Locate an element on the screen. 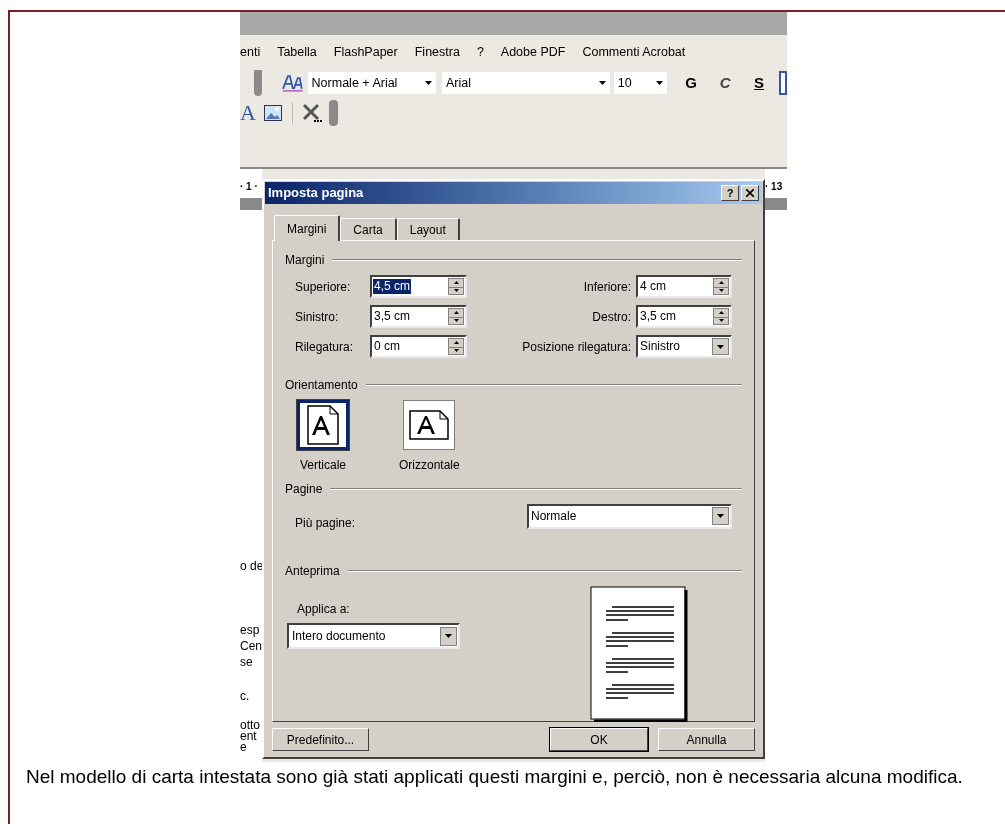 The image size is (1005, 824). format-button: S is located at coordinates (759, 83).